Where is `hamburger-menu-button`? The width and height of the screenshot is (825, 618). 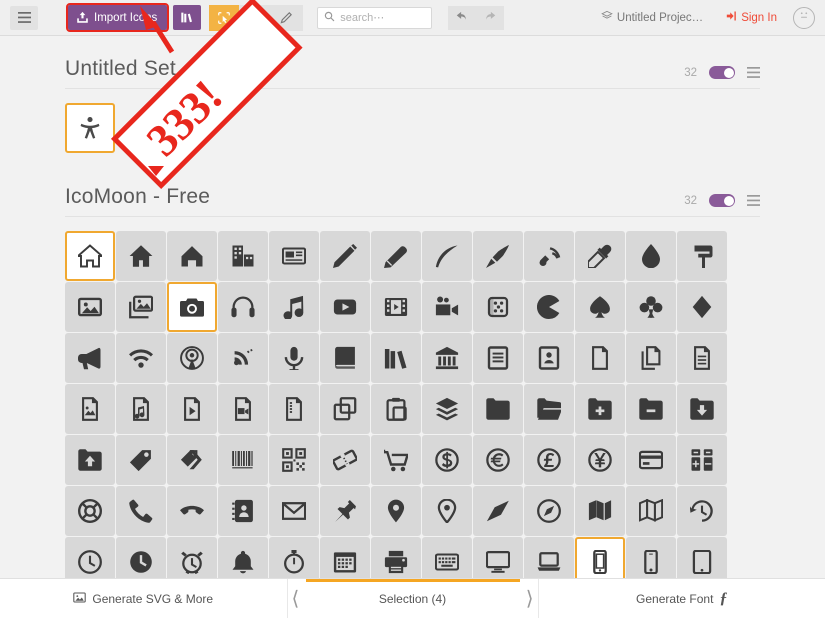 hamburger-menu-button is located at coordinates (24, 17).